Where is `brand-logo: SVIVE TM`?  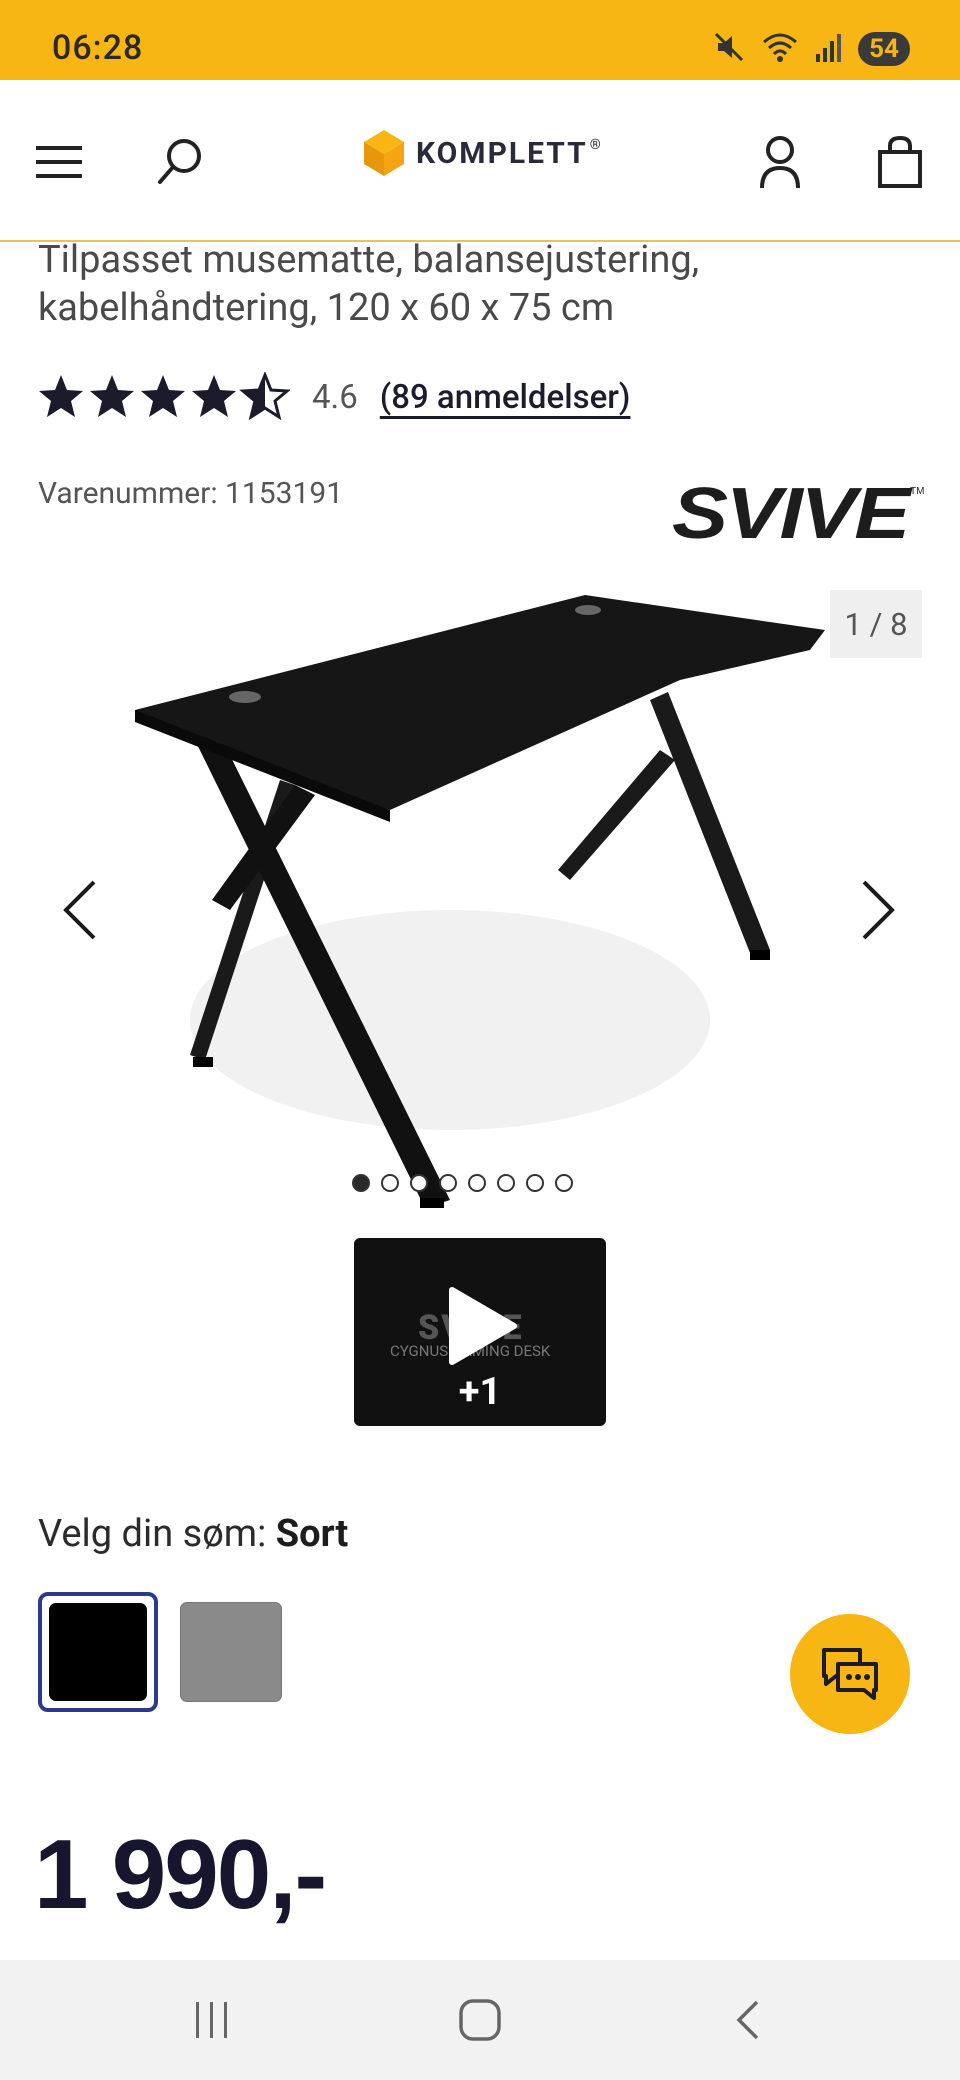 brand-logo: SVIVE TM is located at coordinates (798, 514).